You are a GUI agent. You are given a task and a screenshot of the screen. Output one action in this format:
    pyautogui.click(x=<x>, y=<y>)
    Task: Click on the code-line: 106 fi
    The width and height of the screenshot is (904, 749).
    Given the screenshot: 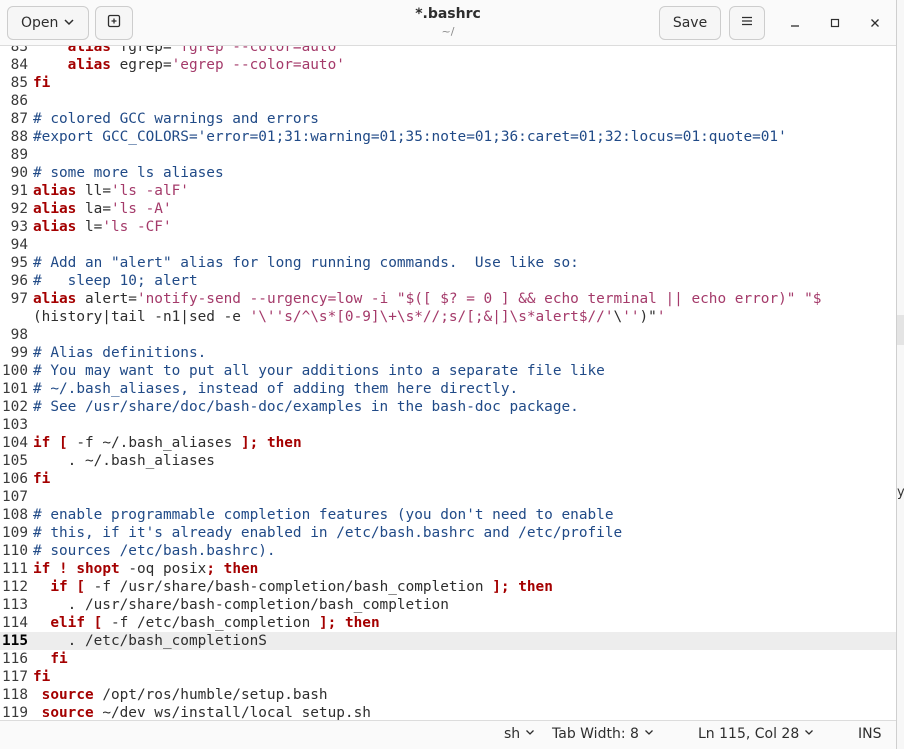 What is the action you would take?
    pyautogui.click(x=448, y=479)
    